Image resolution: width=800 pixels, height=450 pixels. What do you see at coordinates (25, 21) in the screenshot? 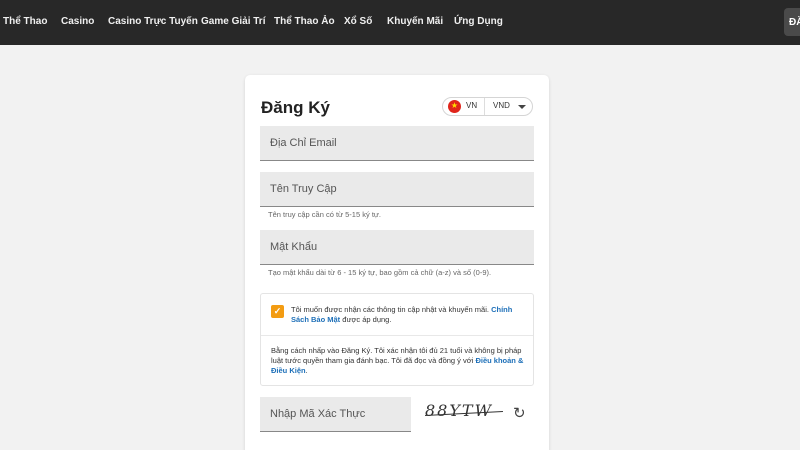
I see `nav-item-the-thao: Thể Thao` at bounding box center [25, 21].